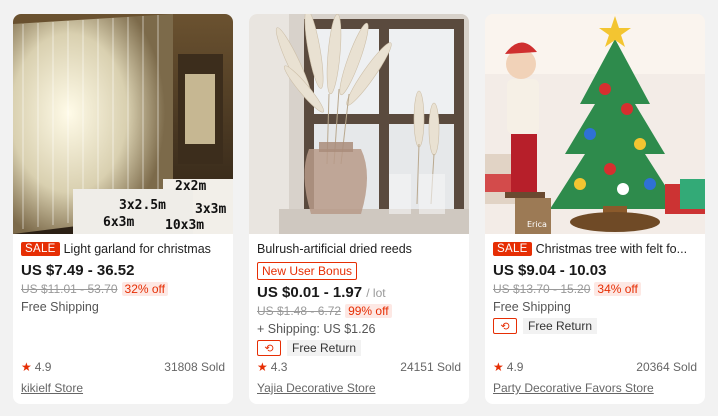 The image size is (718, 416). What do you see at coordinates (430, 367) in the screenshot?
I see `sold-count: 24151 Sold` at bounding box center [430, 367].